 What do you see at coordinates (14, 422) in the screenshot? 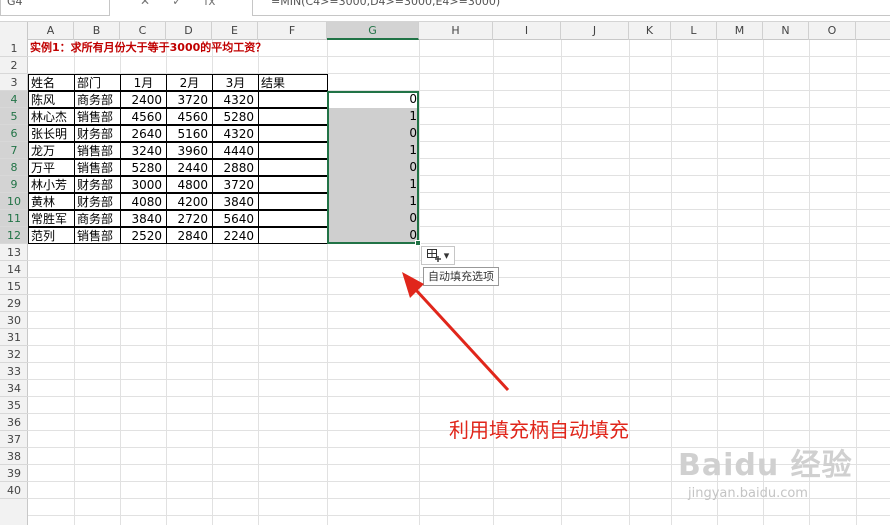
I see `row-header-36: 36` at bounding box center [14, 422].